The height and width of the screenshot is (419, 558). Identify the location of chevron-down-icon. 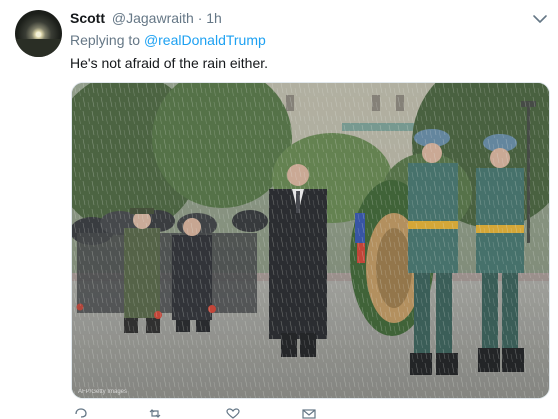
(540, 19).